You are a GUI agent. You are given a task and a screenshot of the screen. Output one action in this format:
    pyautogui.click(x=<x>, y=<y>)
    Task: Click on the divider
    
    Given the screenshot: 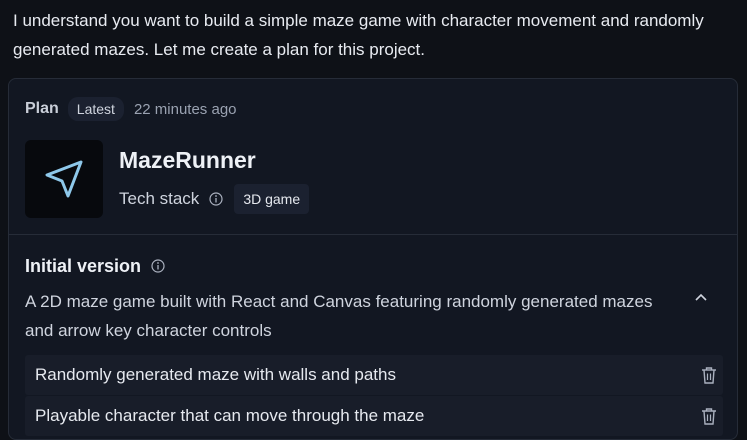 What is the action you would take?
    pyautogui.click(x=373, y=234)
    